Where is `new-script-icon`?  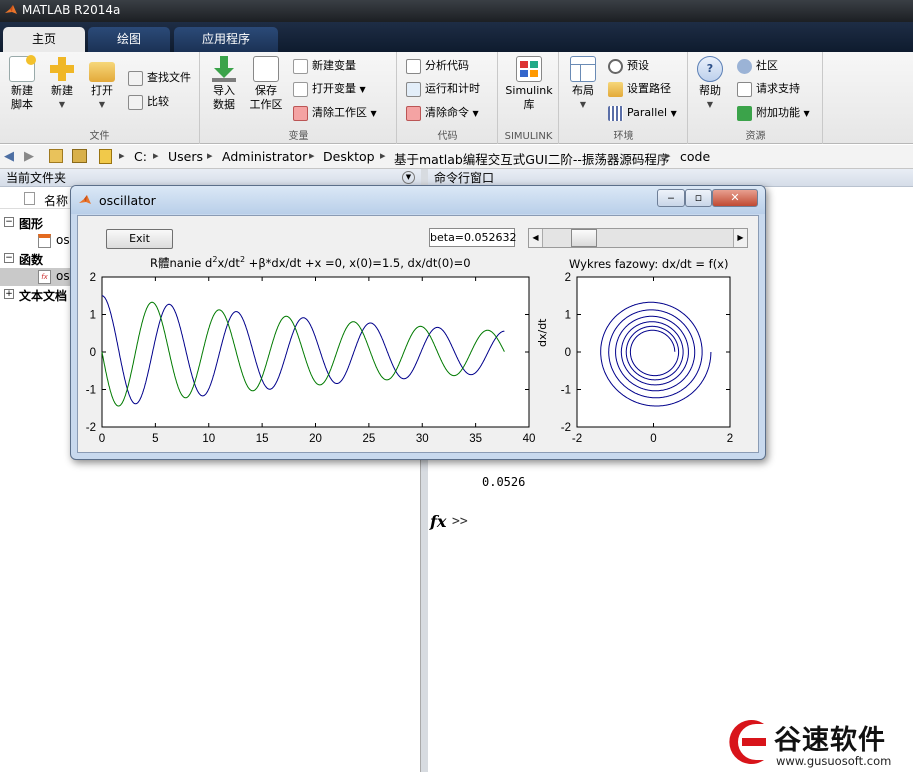 new-script-icon is located at coordinates (22, 68).